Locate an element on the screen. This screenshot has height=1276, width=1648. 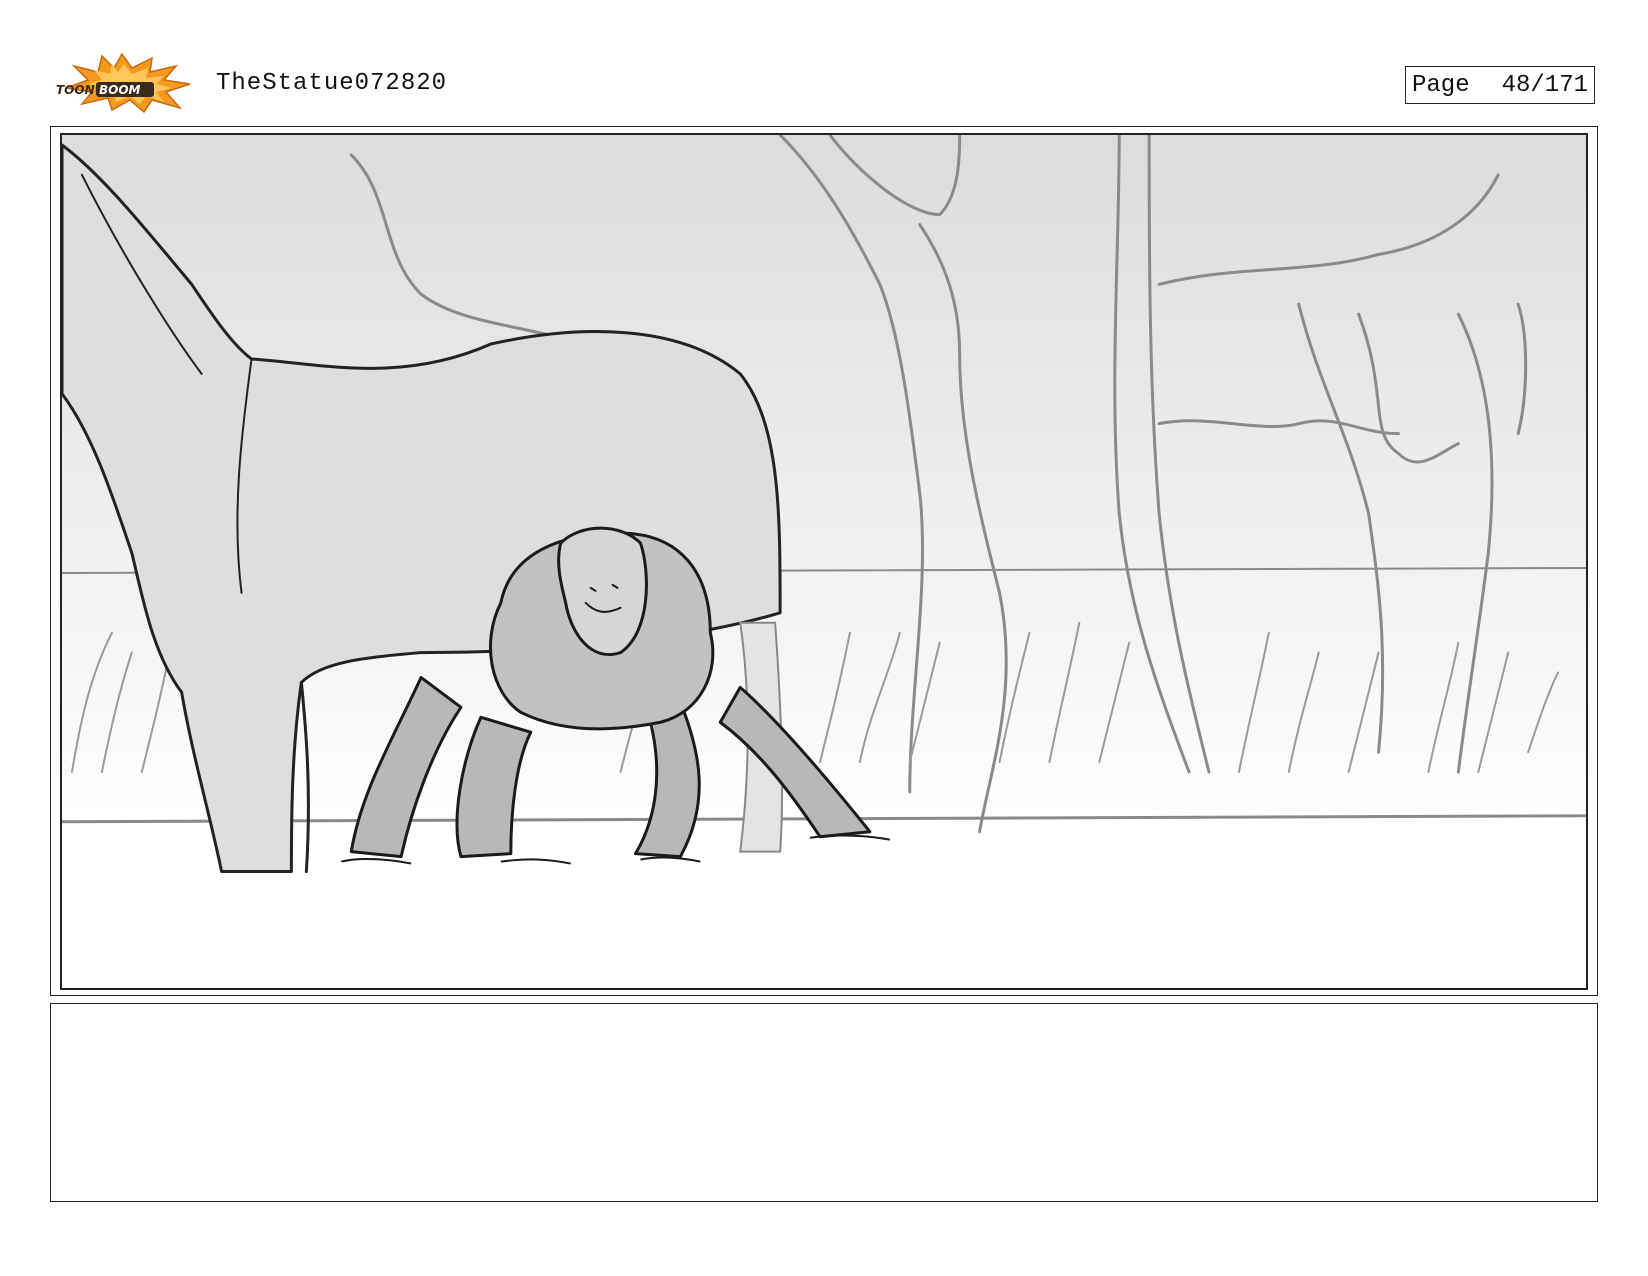
project-title: TheStatue072820 is located at coordinates (332, 83).